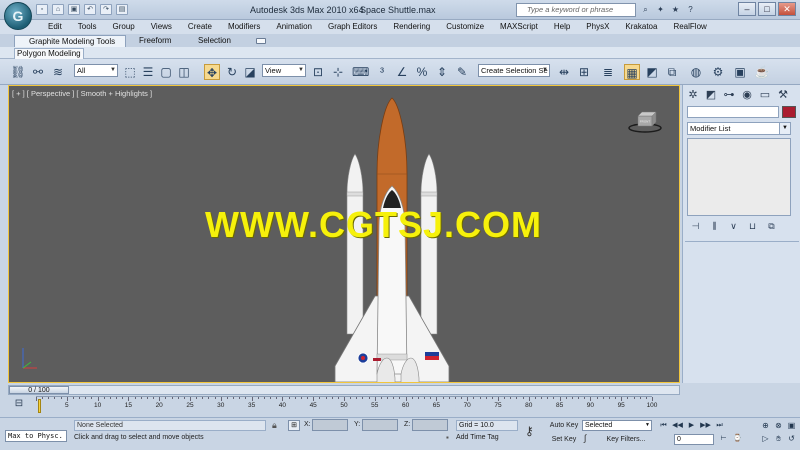  Describe the element at coordinates (585, 438) in the screenshot. I see `default-tangent-icon: ∫` at that location.